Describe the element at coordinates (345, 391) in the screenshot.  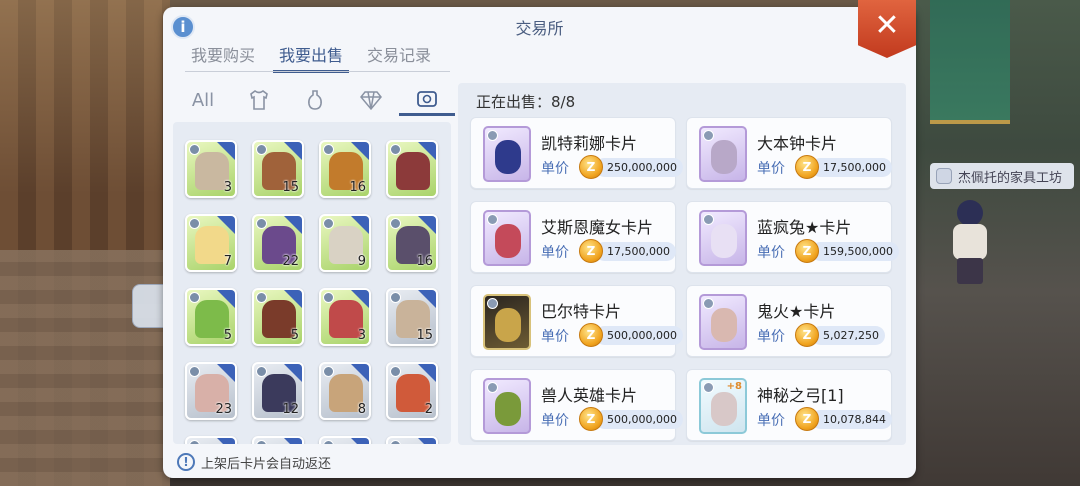
I see `inventory-card: 8` at that location.